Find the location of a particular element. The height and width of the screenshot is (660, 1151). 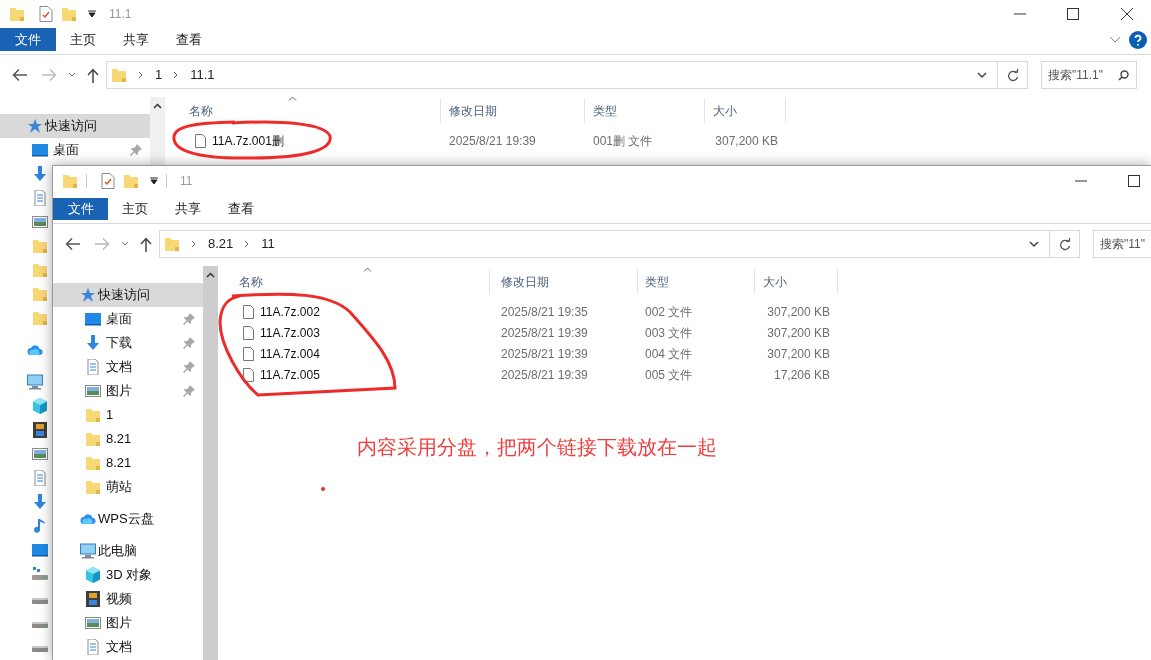

address-bar: 8.21 11 is located at coordinates (604, 244).